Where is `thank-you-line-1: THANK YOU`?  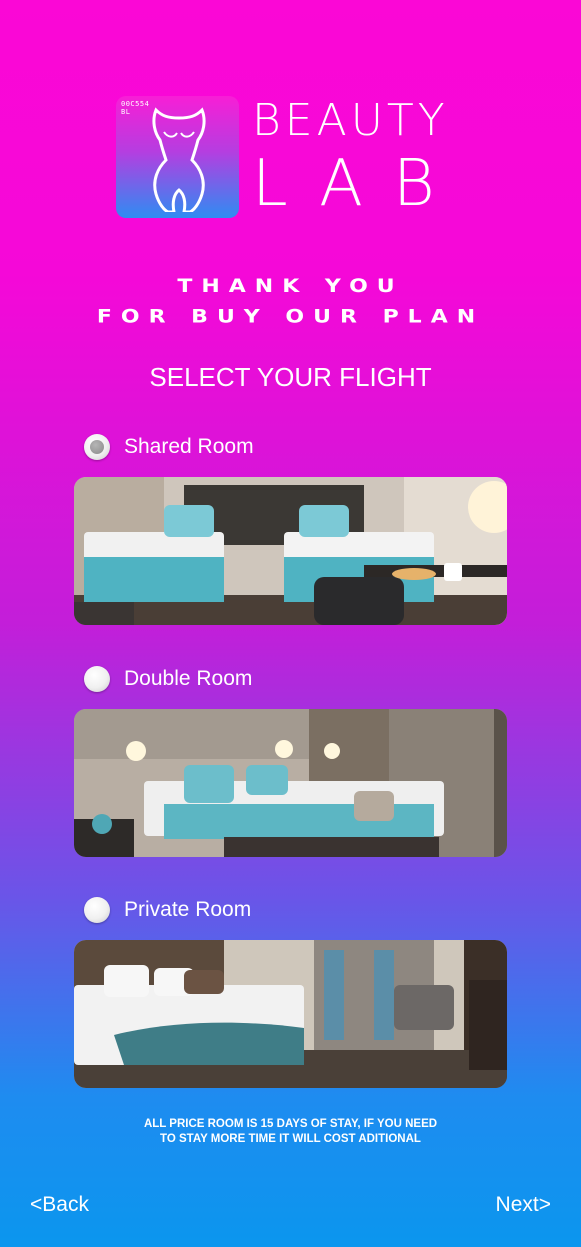
thank-you-line-1: THANK YOU is located at coordinates (290, 286).